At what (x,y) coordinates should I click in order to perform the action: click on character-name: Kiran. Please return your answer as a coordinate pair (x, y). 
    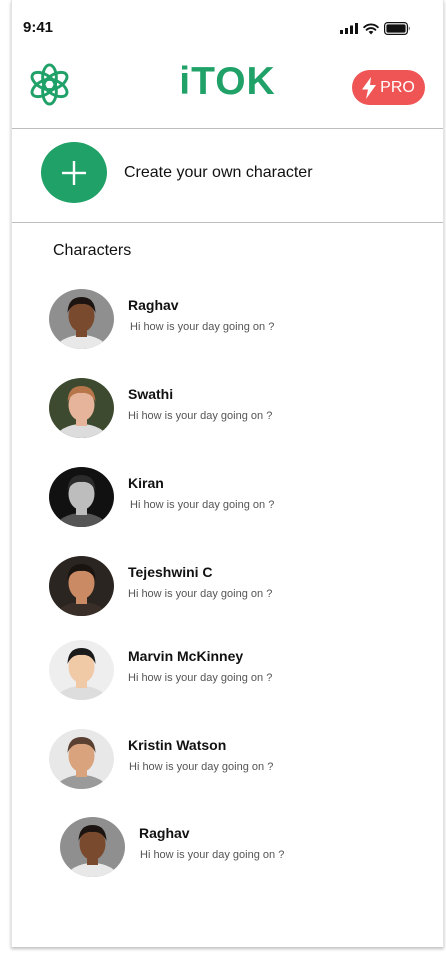
    Looking at the image, I should click on (146, 483).